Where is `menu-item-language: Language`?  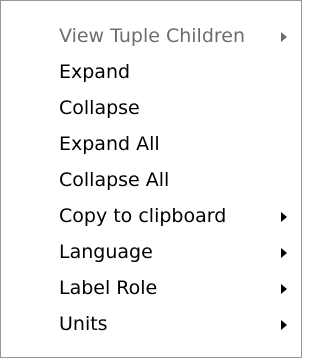
menu-item-language: Language is located at coordinates (151, 252).